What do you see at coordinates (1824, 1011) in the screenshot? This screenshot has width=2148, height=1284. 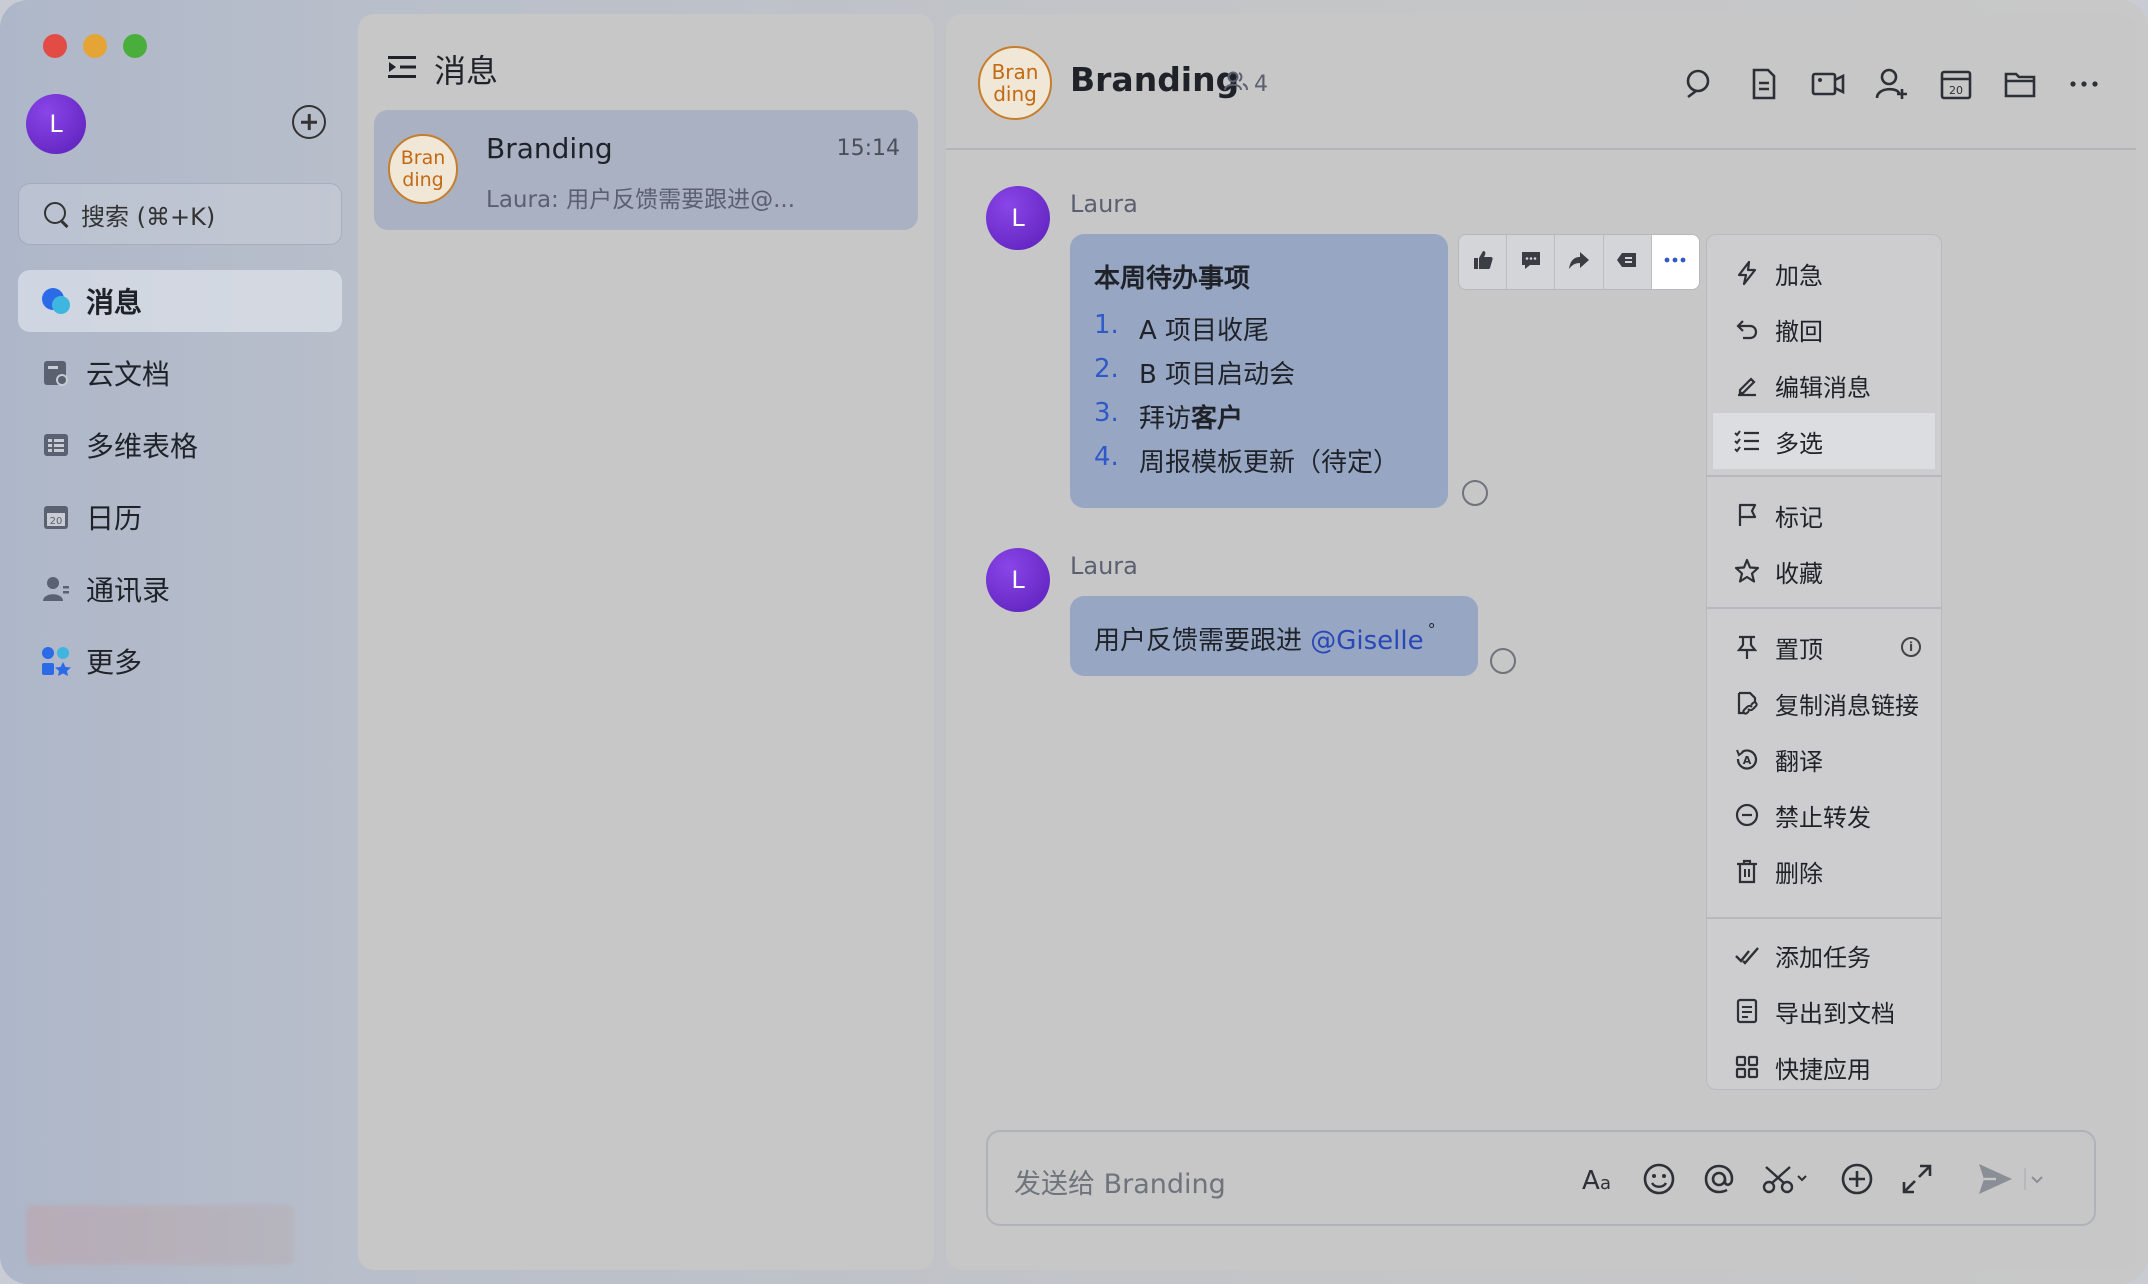 I see `menu-item-export-doc: 导出到文档` at bounding box center [1824, 1011].